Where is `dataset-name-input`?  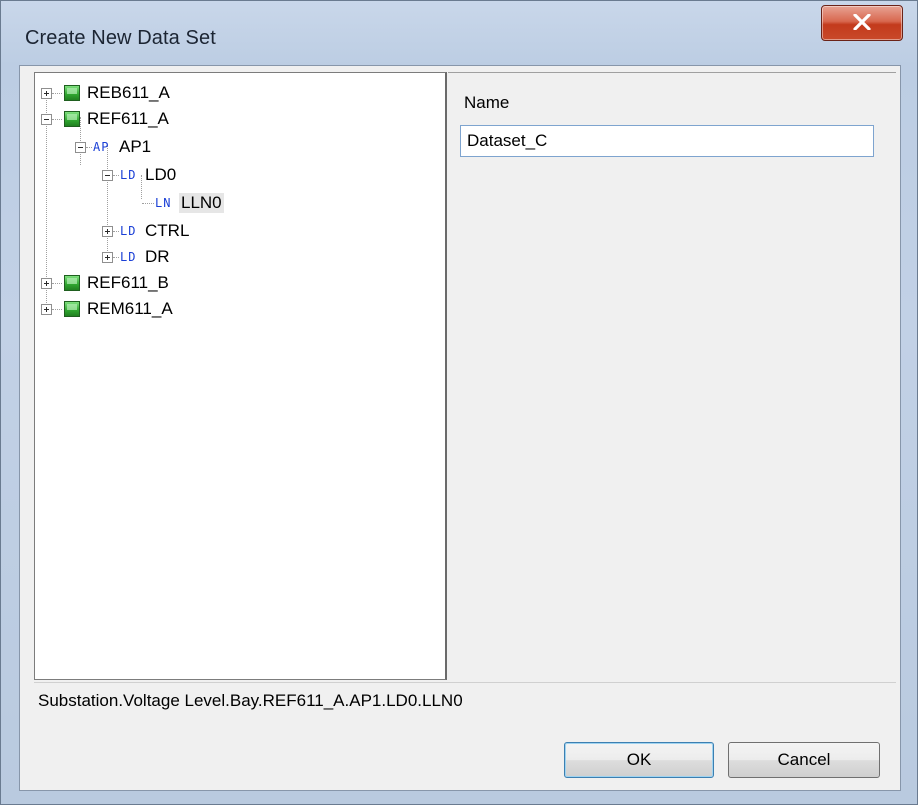
dataset-name-input is located at coordinates (667, 141).